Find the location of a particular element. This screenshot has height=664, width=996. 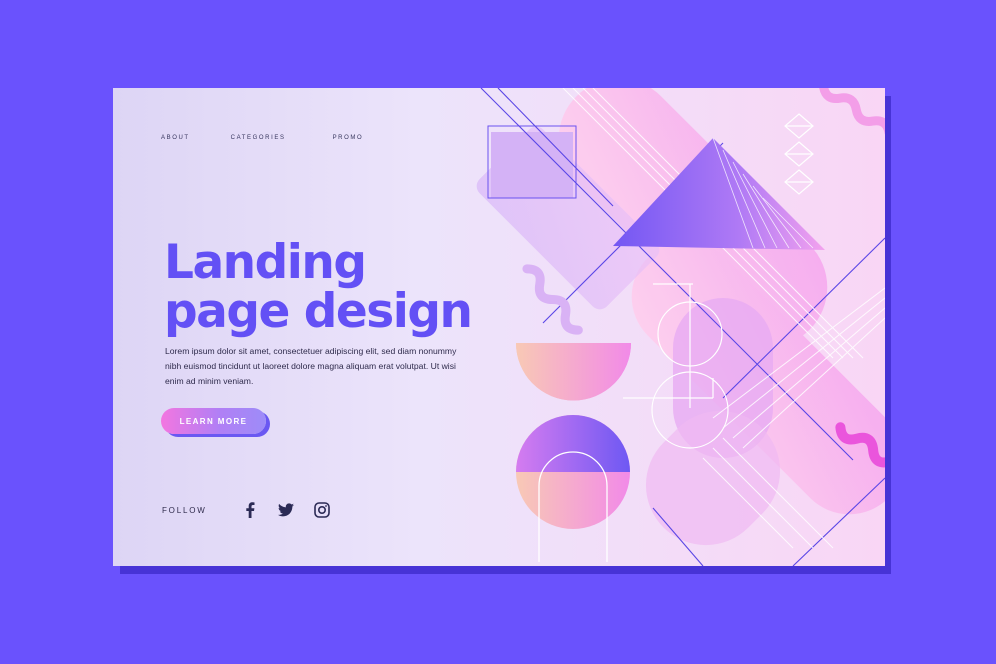

top-nav: ABOUT CATEGORIES PROMO is located at coordinates (282, 138).